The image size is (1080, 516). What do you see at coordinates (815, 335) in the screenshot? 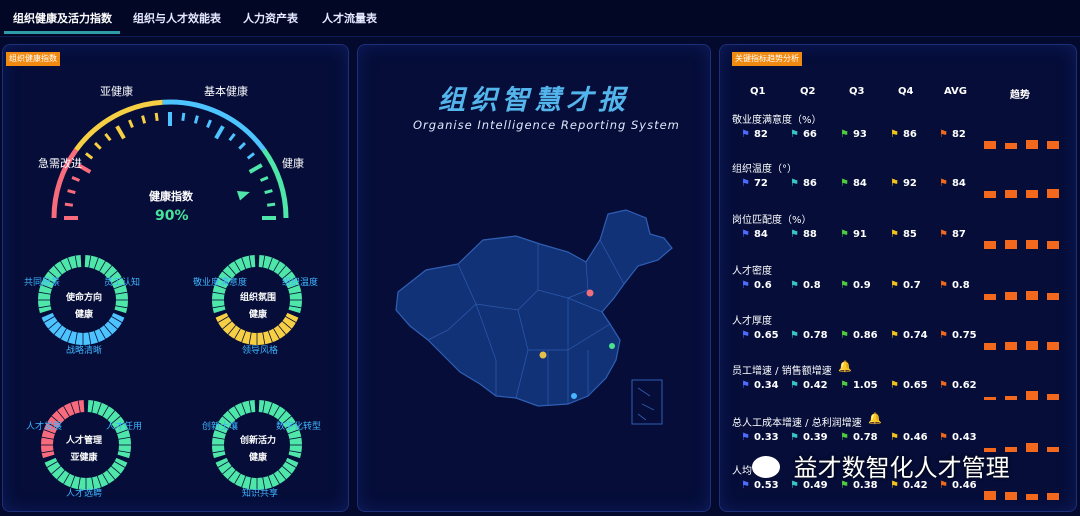
I see `metric-value-text: 0.78` at bounding box center [815, 335].